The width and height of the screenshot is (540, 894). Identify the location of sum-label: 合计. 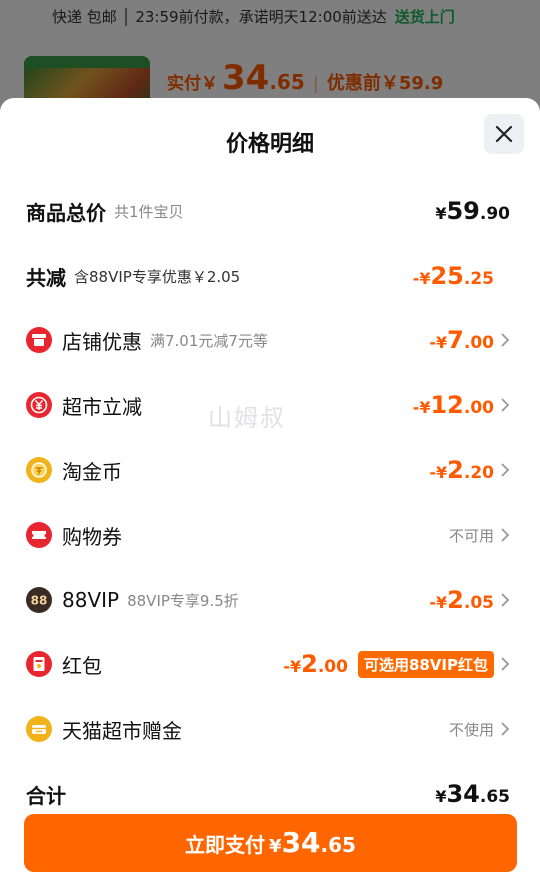
(46, 795).